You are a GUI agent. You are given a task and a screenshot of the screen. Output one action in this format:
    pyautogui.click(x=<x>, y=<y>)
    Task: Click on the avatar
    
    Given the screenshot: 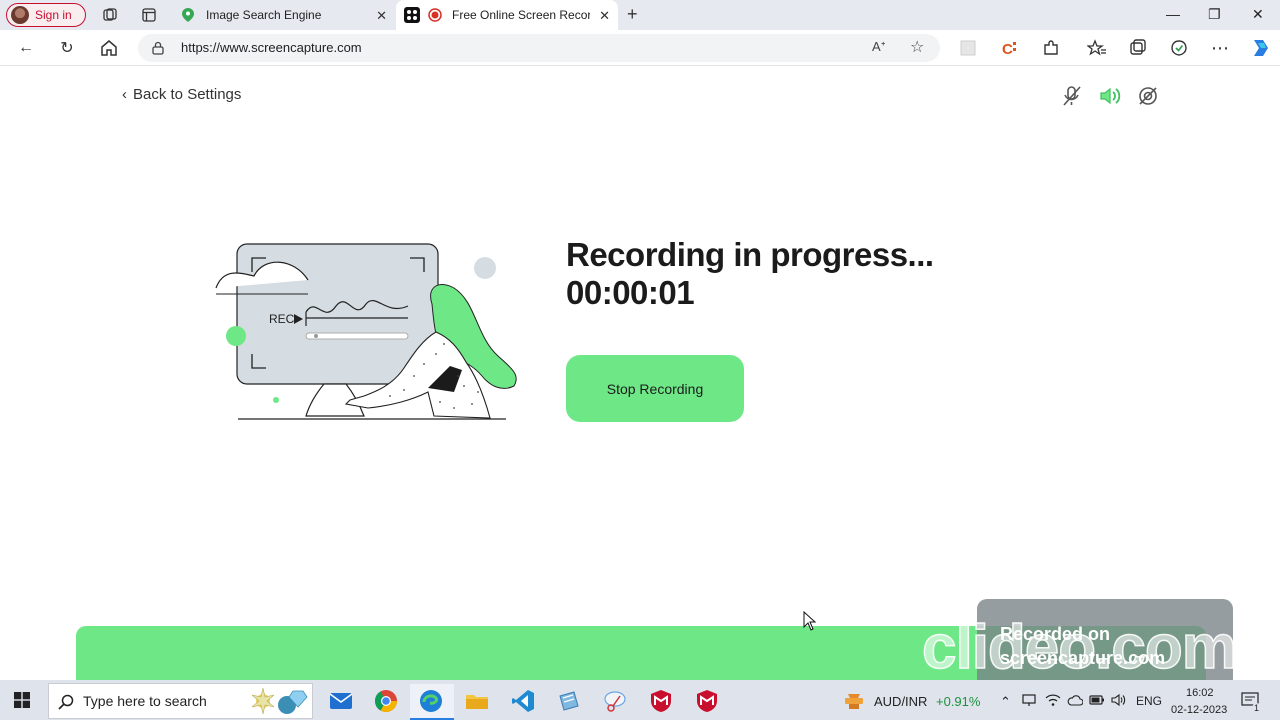 What is the action you would take?
    pyautogui.click(x=20, y=15)
    